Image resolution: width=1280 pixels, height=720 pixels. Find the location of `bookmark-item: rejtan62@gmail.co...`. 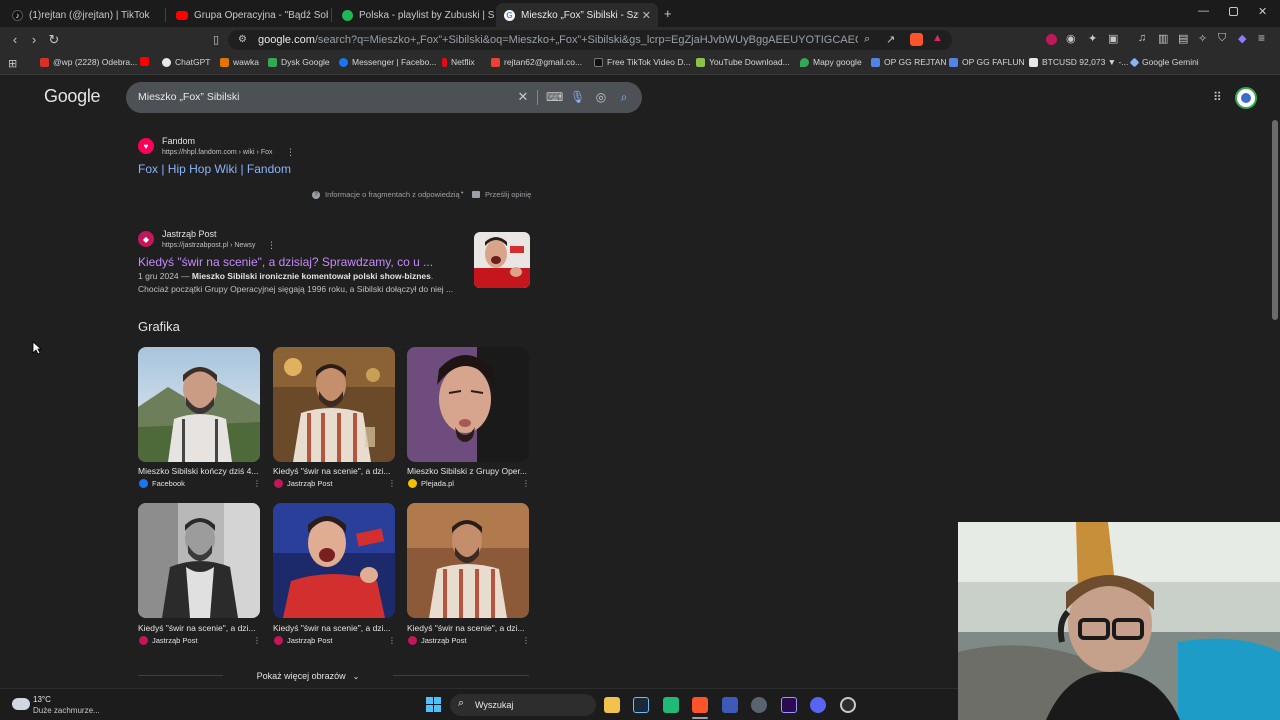

bookmark-item: rejtan62@gmail.co... is located at coordinates (536, 62).